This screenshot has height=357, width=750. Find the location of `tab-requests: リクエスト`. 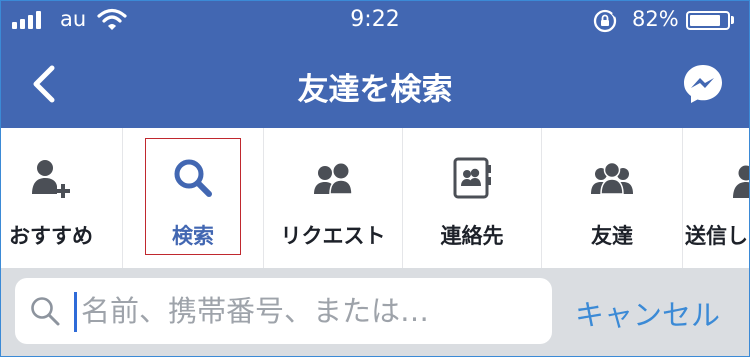

tab-requests: リクエスト is located at coordinates (333, 198).